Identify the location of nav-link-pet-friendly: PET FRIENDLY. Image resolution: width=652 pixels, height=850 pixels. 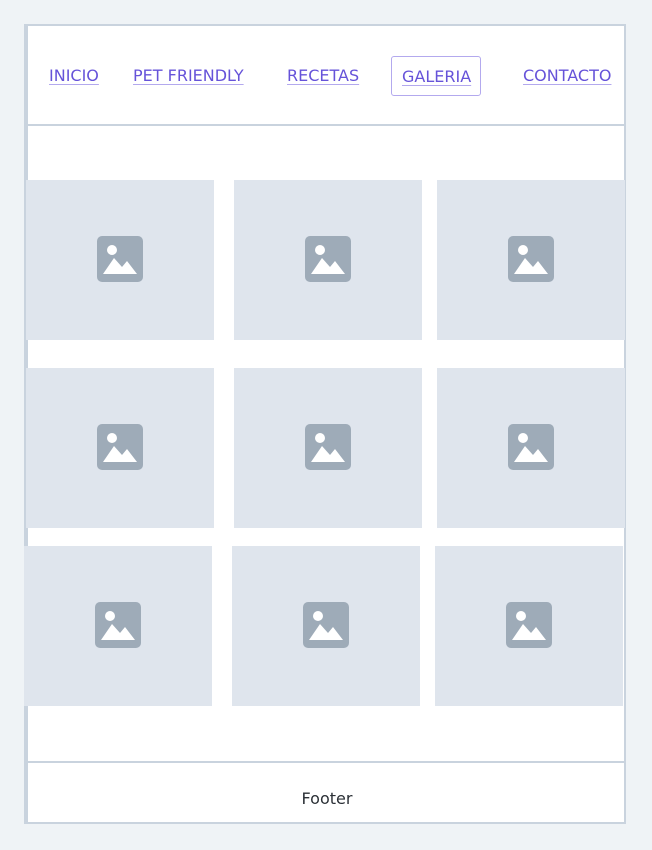
(188, 76).